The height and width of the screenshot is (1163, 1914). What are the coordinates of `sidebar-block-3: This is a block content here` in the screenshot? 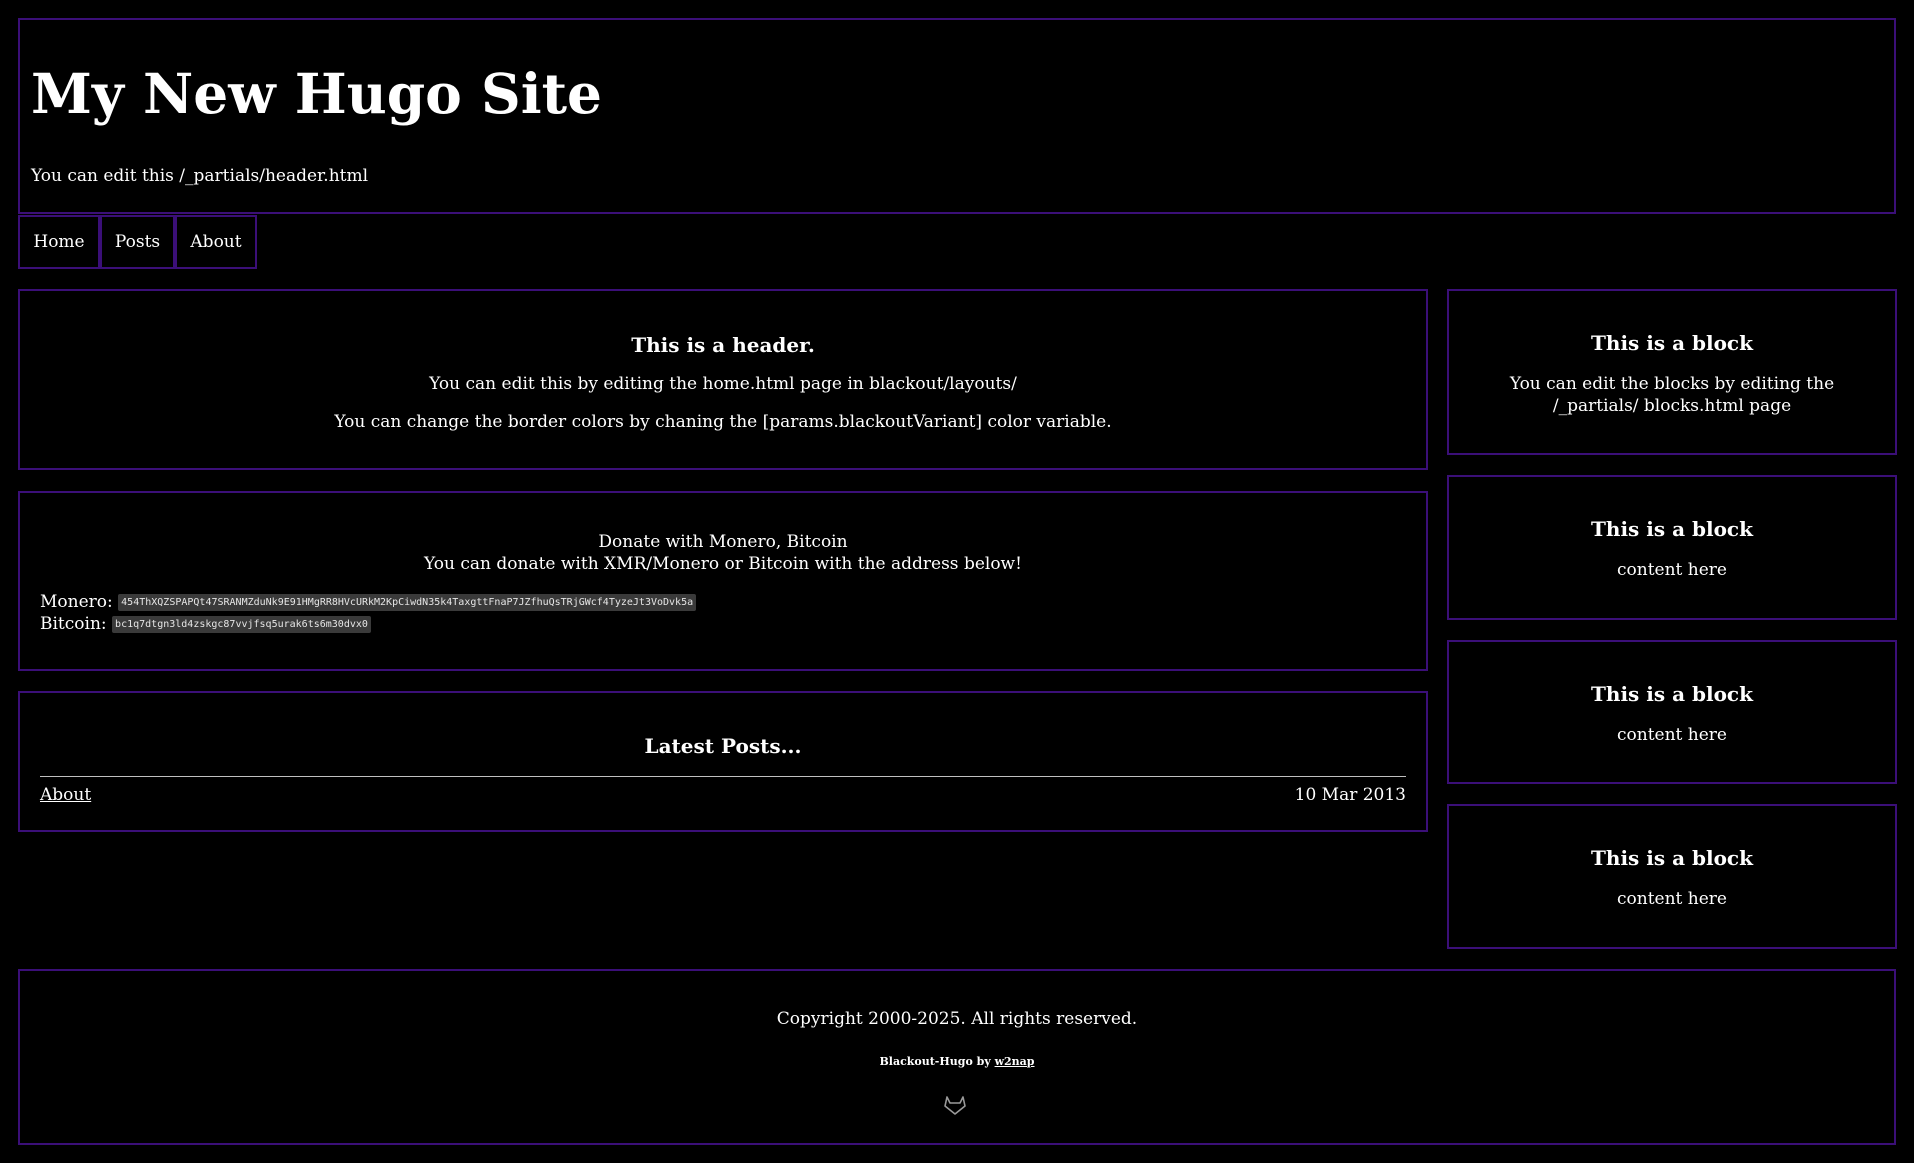 It's located at (1672, 712).